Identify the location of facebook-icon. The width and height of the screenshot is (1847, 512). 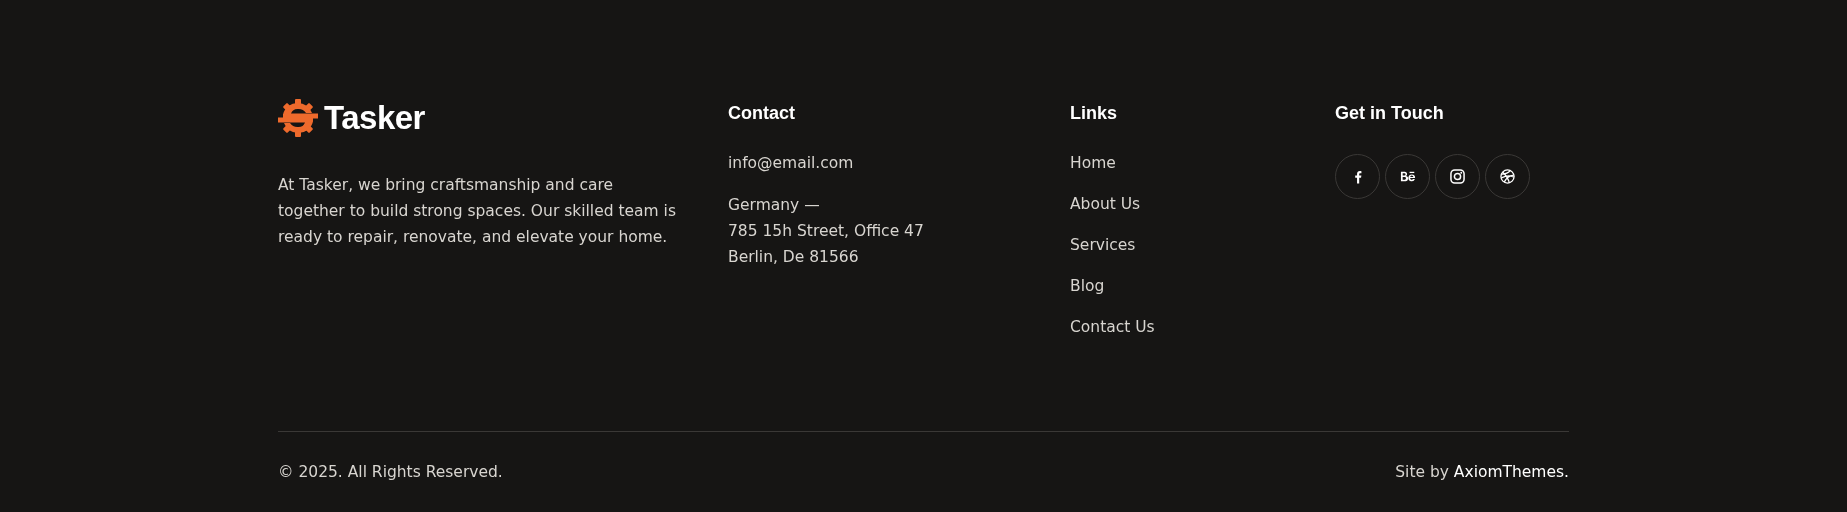
(1357, 176).